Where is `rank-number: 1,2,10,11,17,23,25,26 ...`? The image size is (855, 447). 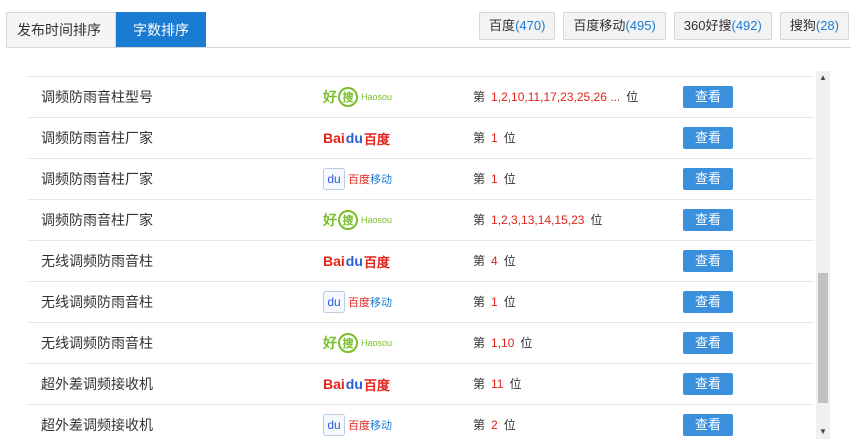
rank-number: 1,2,10,11,17,23,25,26 ... is located at coordinates (556, 97).